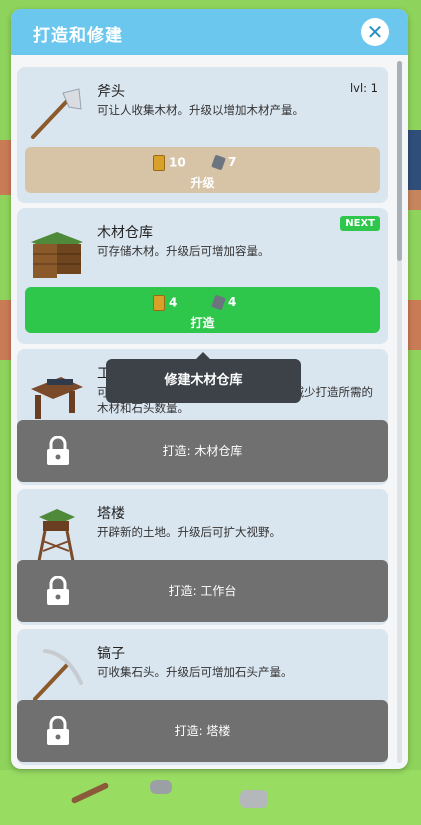 The image size is (421, 825). Describe the element at coordinates (189, 532) in the screenshot. I see `item-description: 开辟新的土地。升级后可扩大视野。` at that location.